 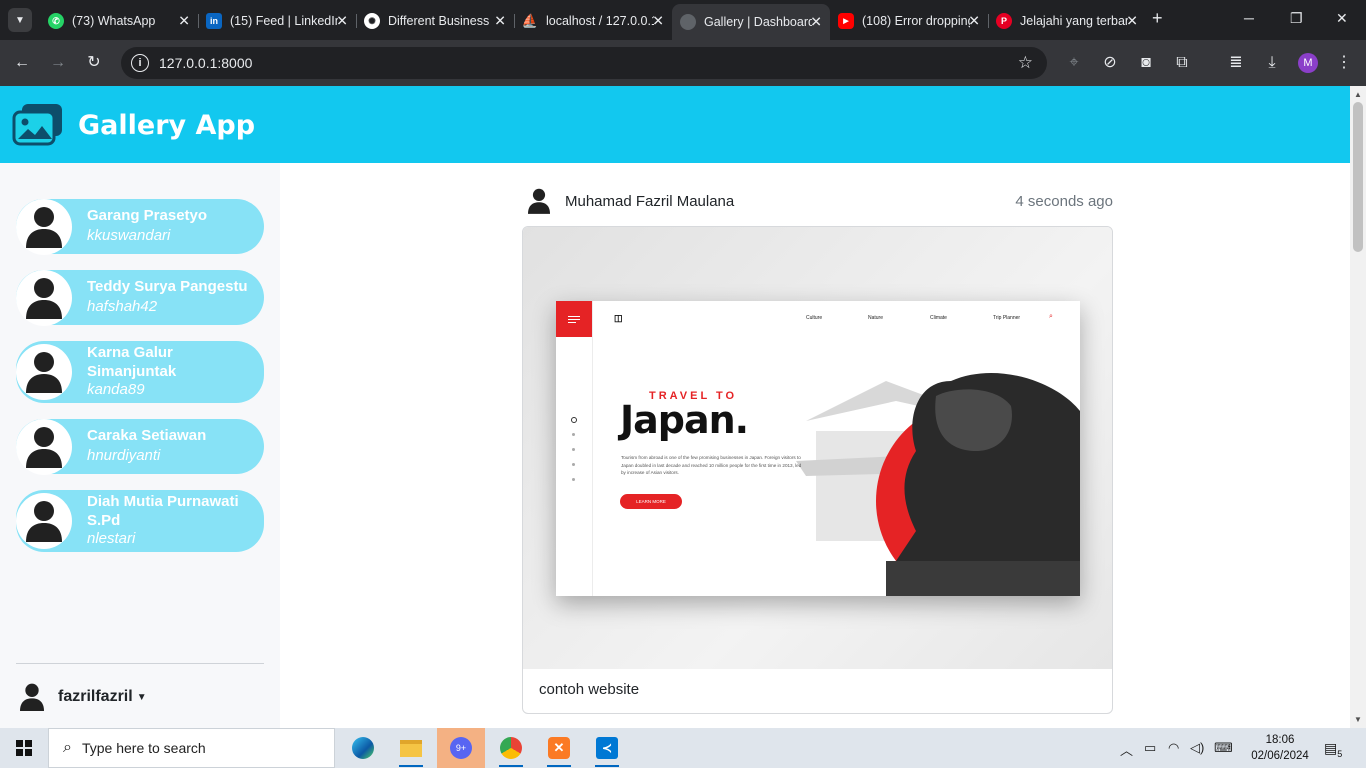 What do you see at coordinates (751, 22) in the screenshot?
I see `tab-gallery-dashboard: Gallery | Dashboard ✕` at bounding box center [751, 22].